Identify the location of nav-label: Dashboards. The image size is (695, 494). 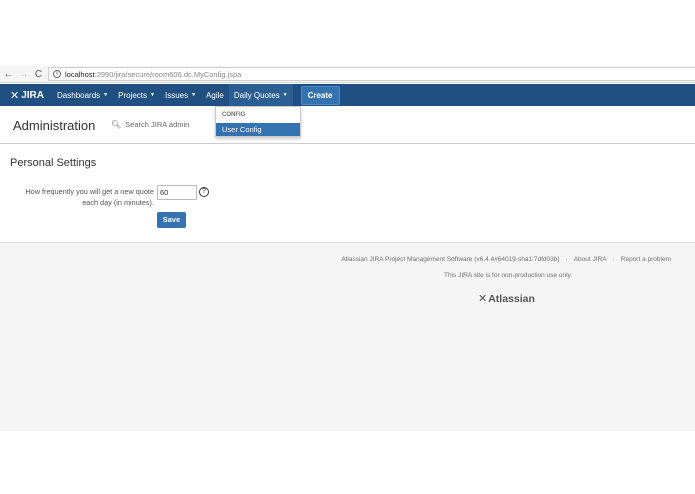
(79, 95).